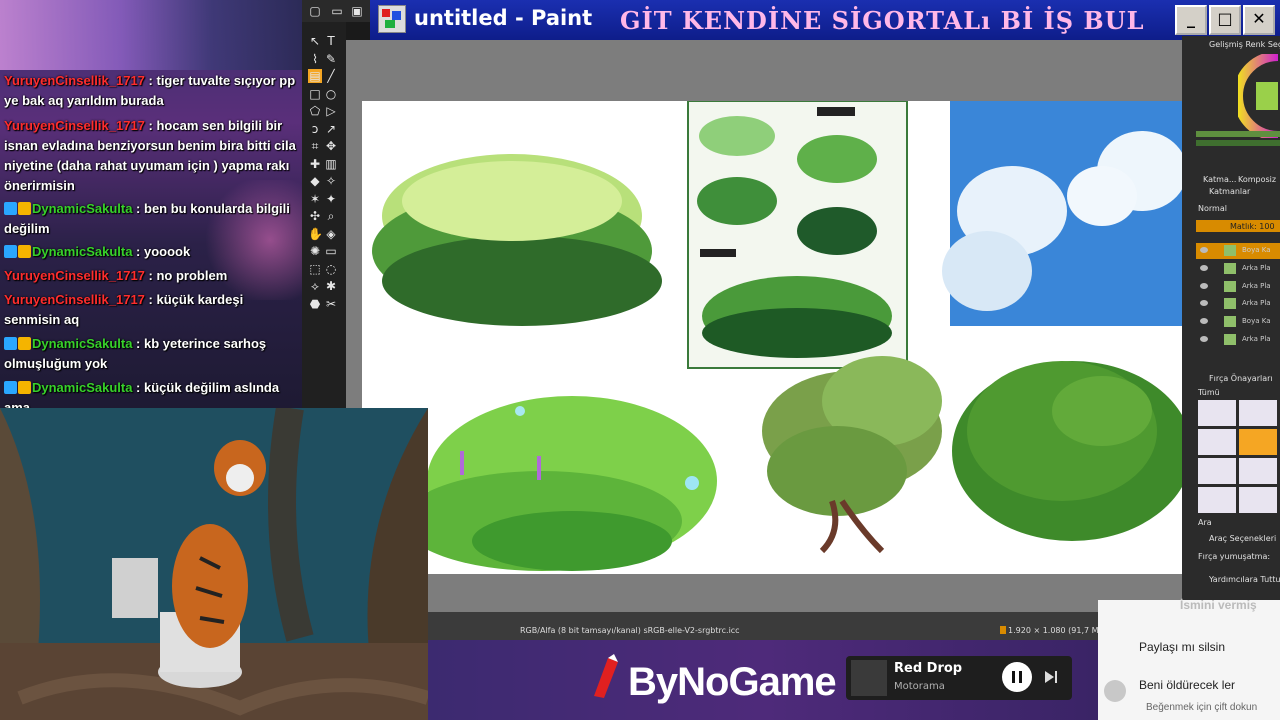 The image size is (1280, 720). Describe the element at coordinates (331, 251) in the screenshot. I see `eraser-tool-icon: ▭` at that location.